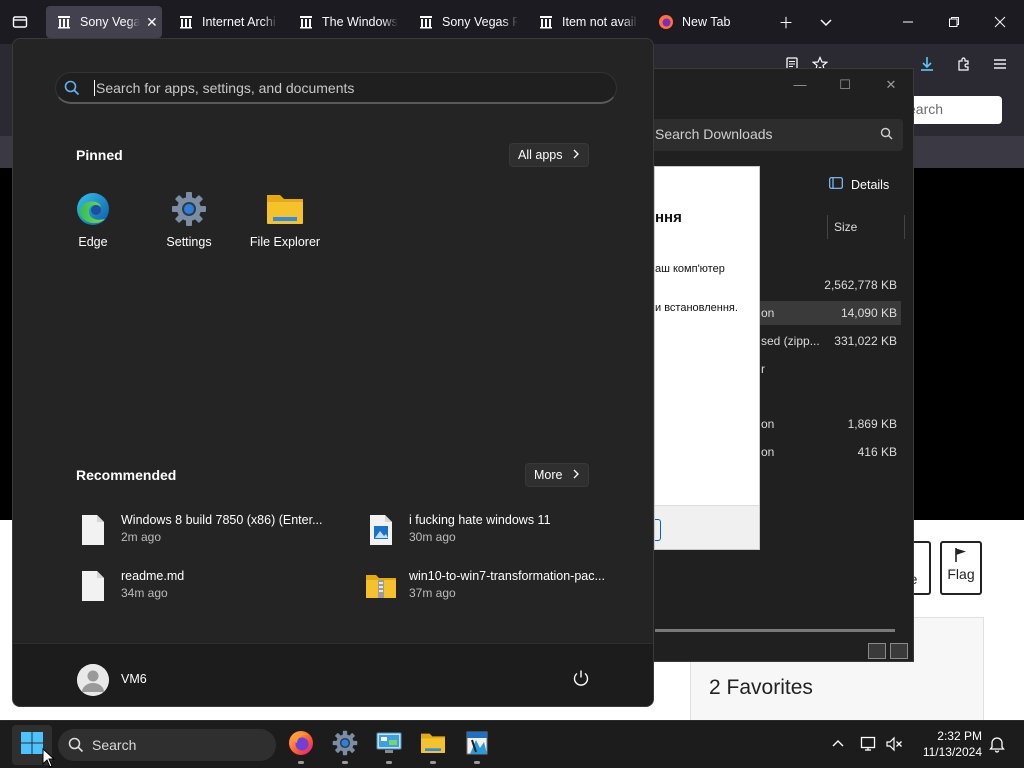 The width and height of the screenshot is (1024, 768). What do you see at coordinates (826, 22) in the screenshot?
I see `list-all-tabs-chevron-icon` at bounding box center [826, 22].